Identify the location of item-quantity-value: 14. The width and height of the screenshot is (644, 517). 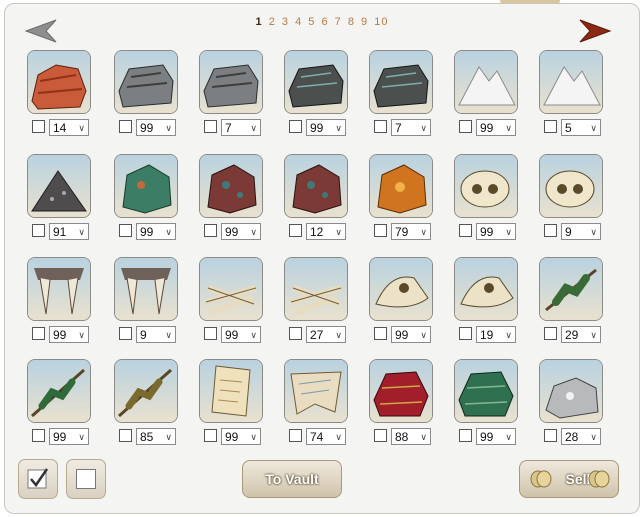
(60, 128).